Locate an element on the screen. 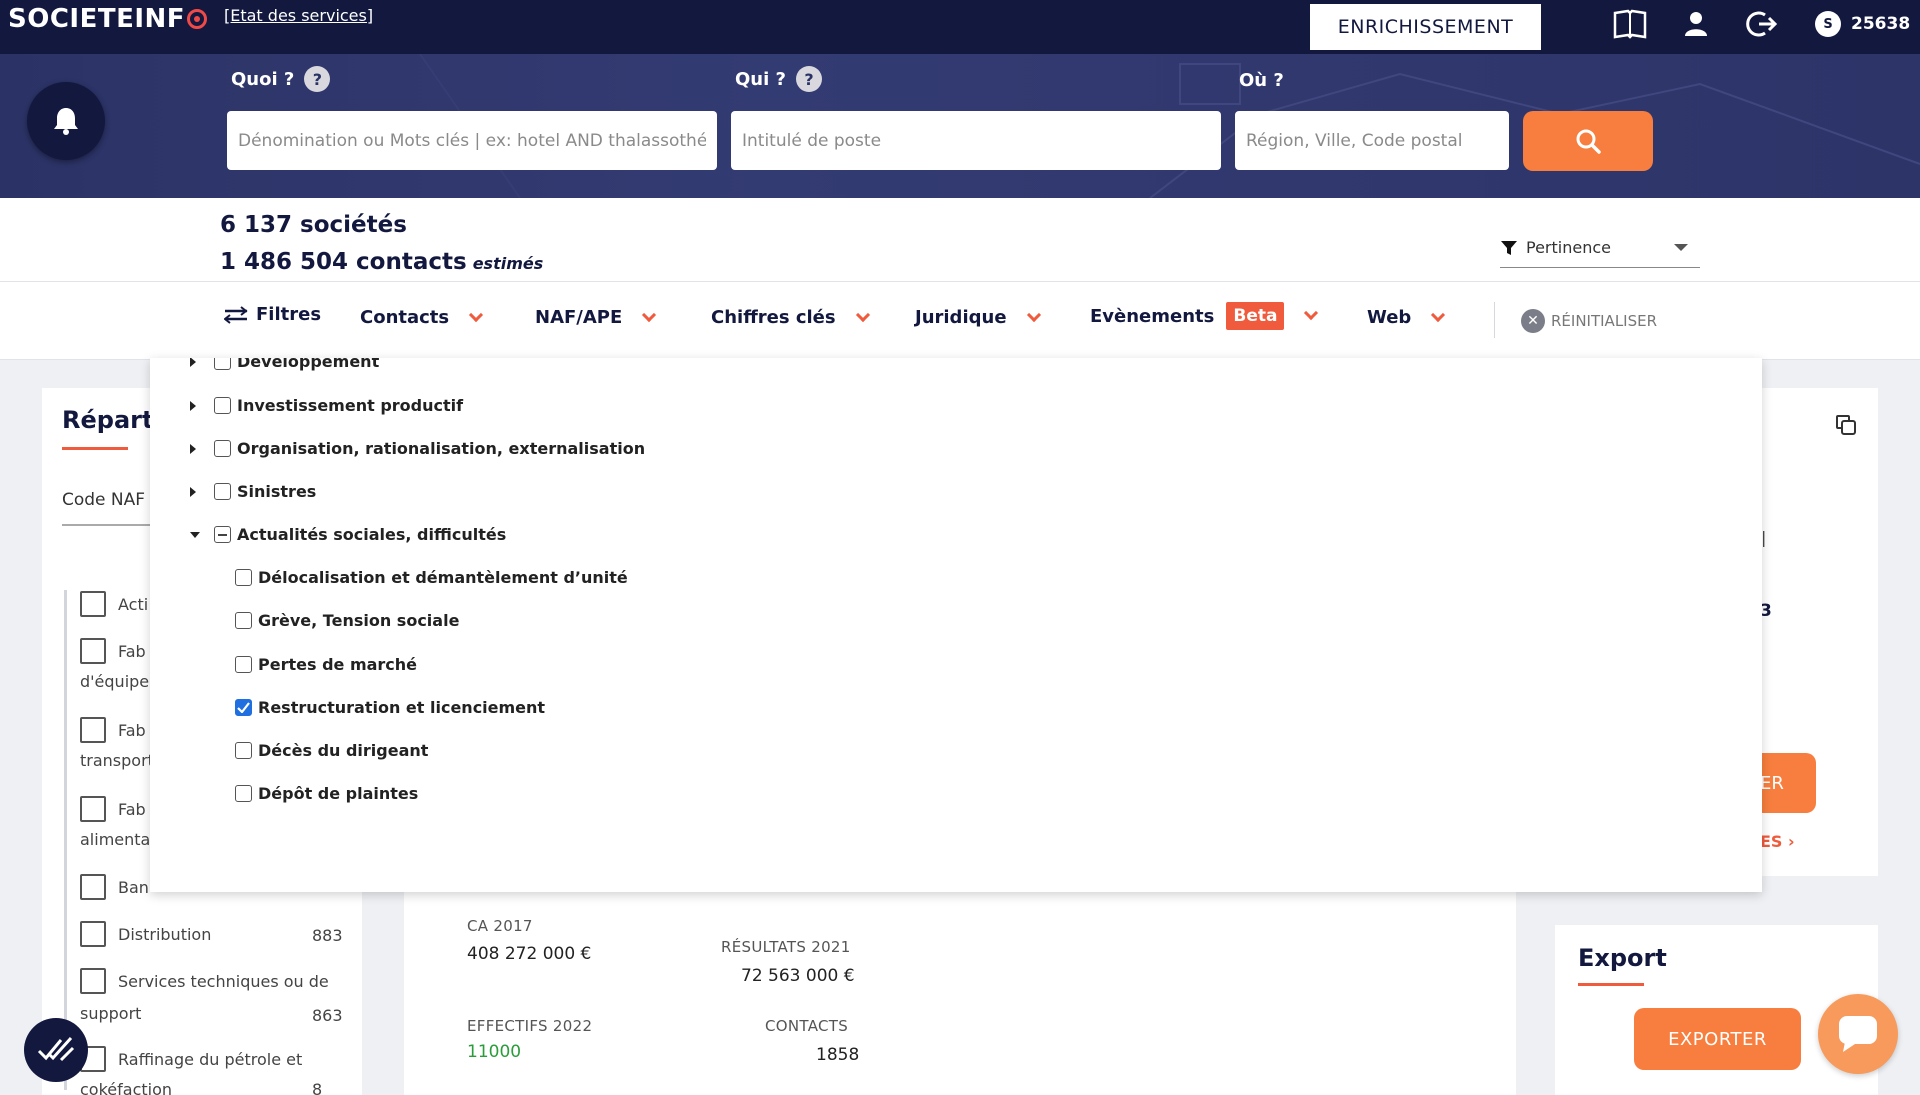  ou-label-text: Où ? is located at coordinates (1261, 80).